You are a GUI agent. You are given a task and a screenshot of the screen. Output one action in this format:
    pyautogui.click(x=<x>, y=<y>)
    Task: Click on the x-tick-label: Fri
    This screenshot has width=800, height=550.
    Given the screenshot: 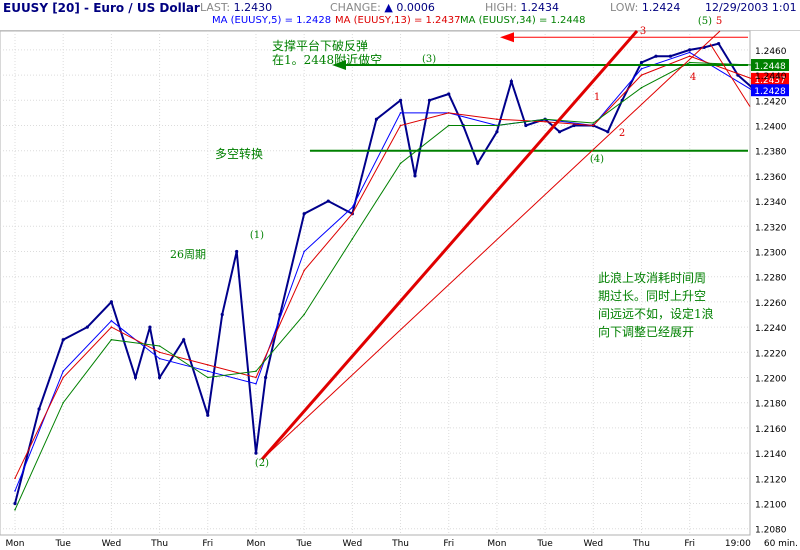 What is the action you would take?
    pyautogui.click(x=207, y=544)
    